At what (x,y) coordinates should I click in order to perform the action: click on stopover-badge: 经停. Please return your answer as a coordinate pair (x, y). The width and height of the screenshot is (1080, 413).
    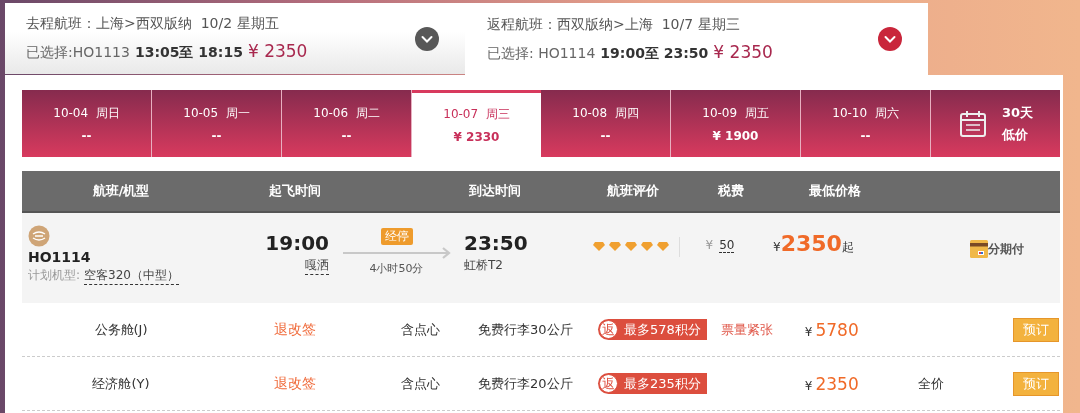
    Looking at the image, I should click on (396, 236).